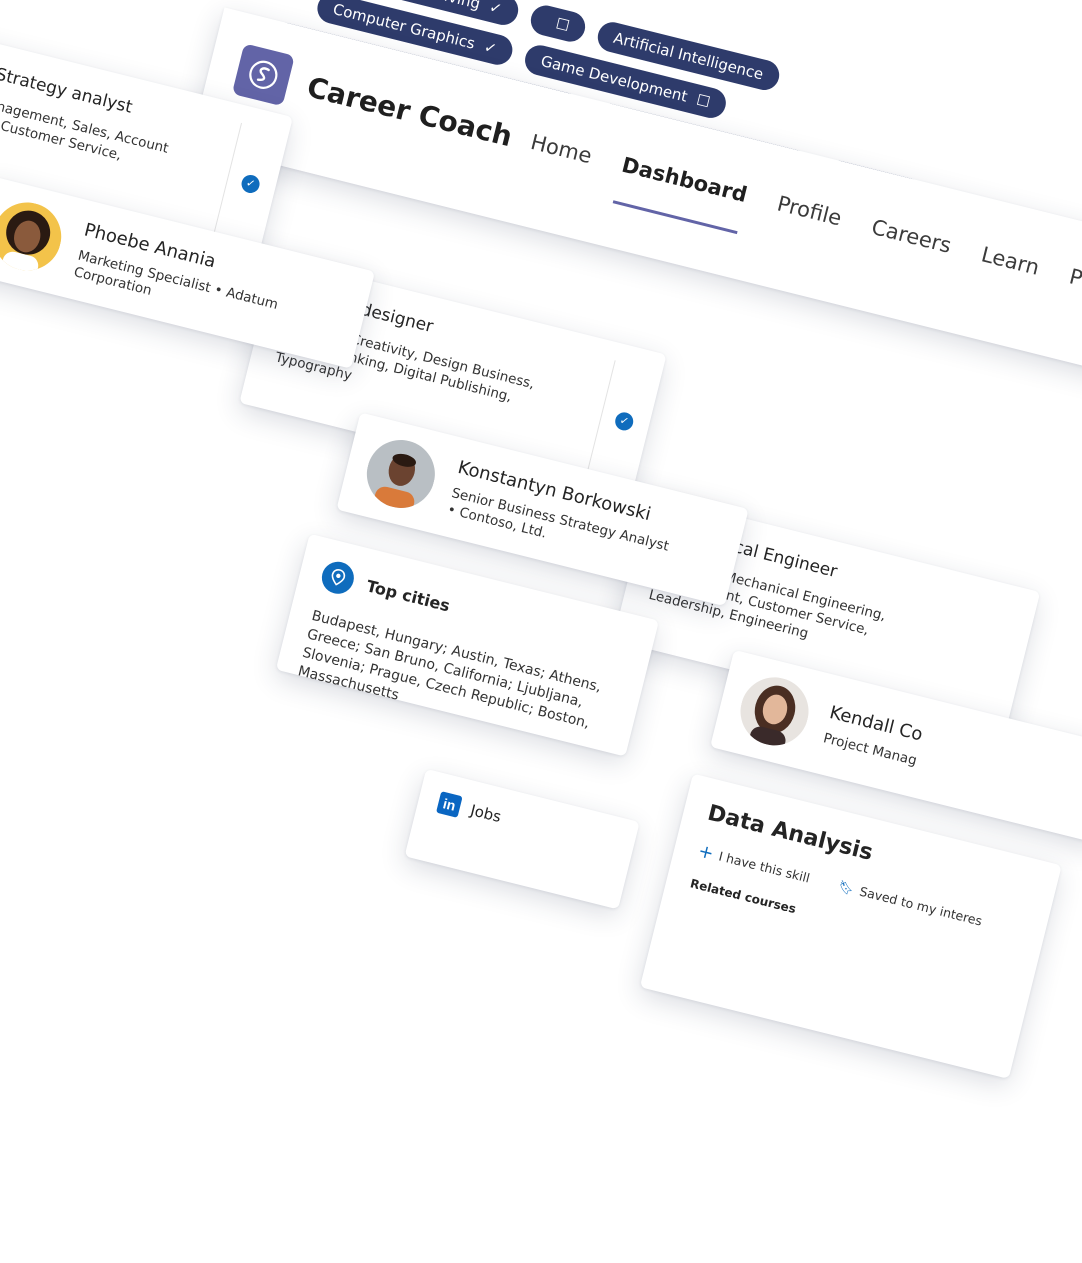 The width and height of the screenshot is (1082, 1263). I want to click on plus-icon: +, so click(706, 852).